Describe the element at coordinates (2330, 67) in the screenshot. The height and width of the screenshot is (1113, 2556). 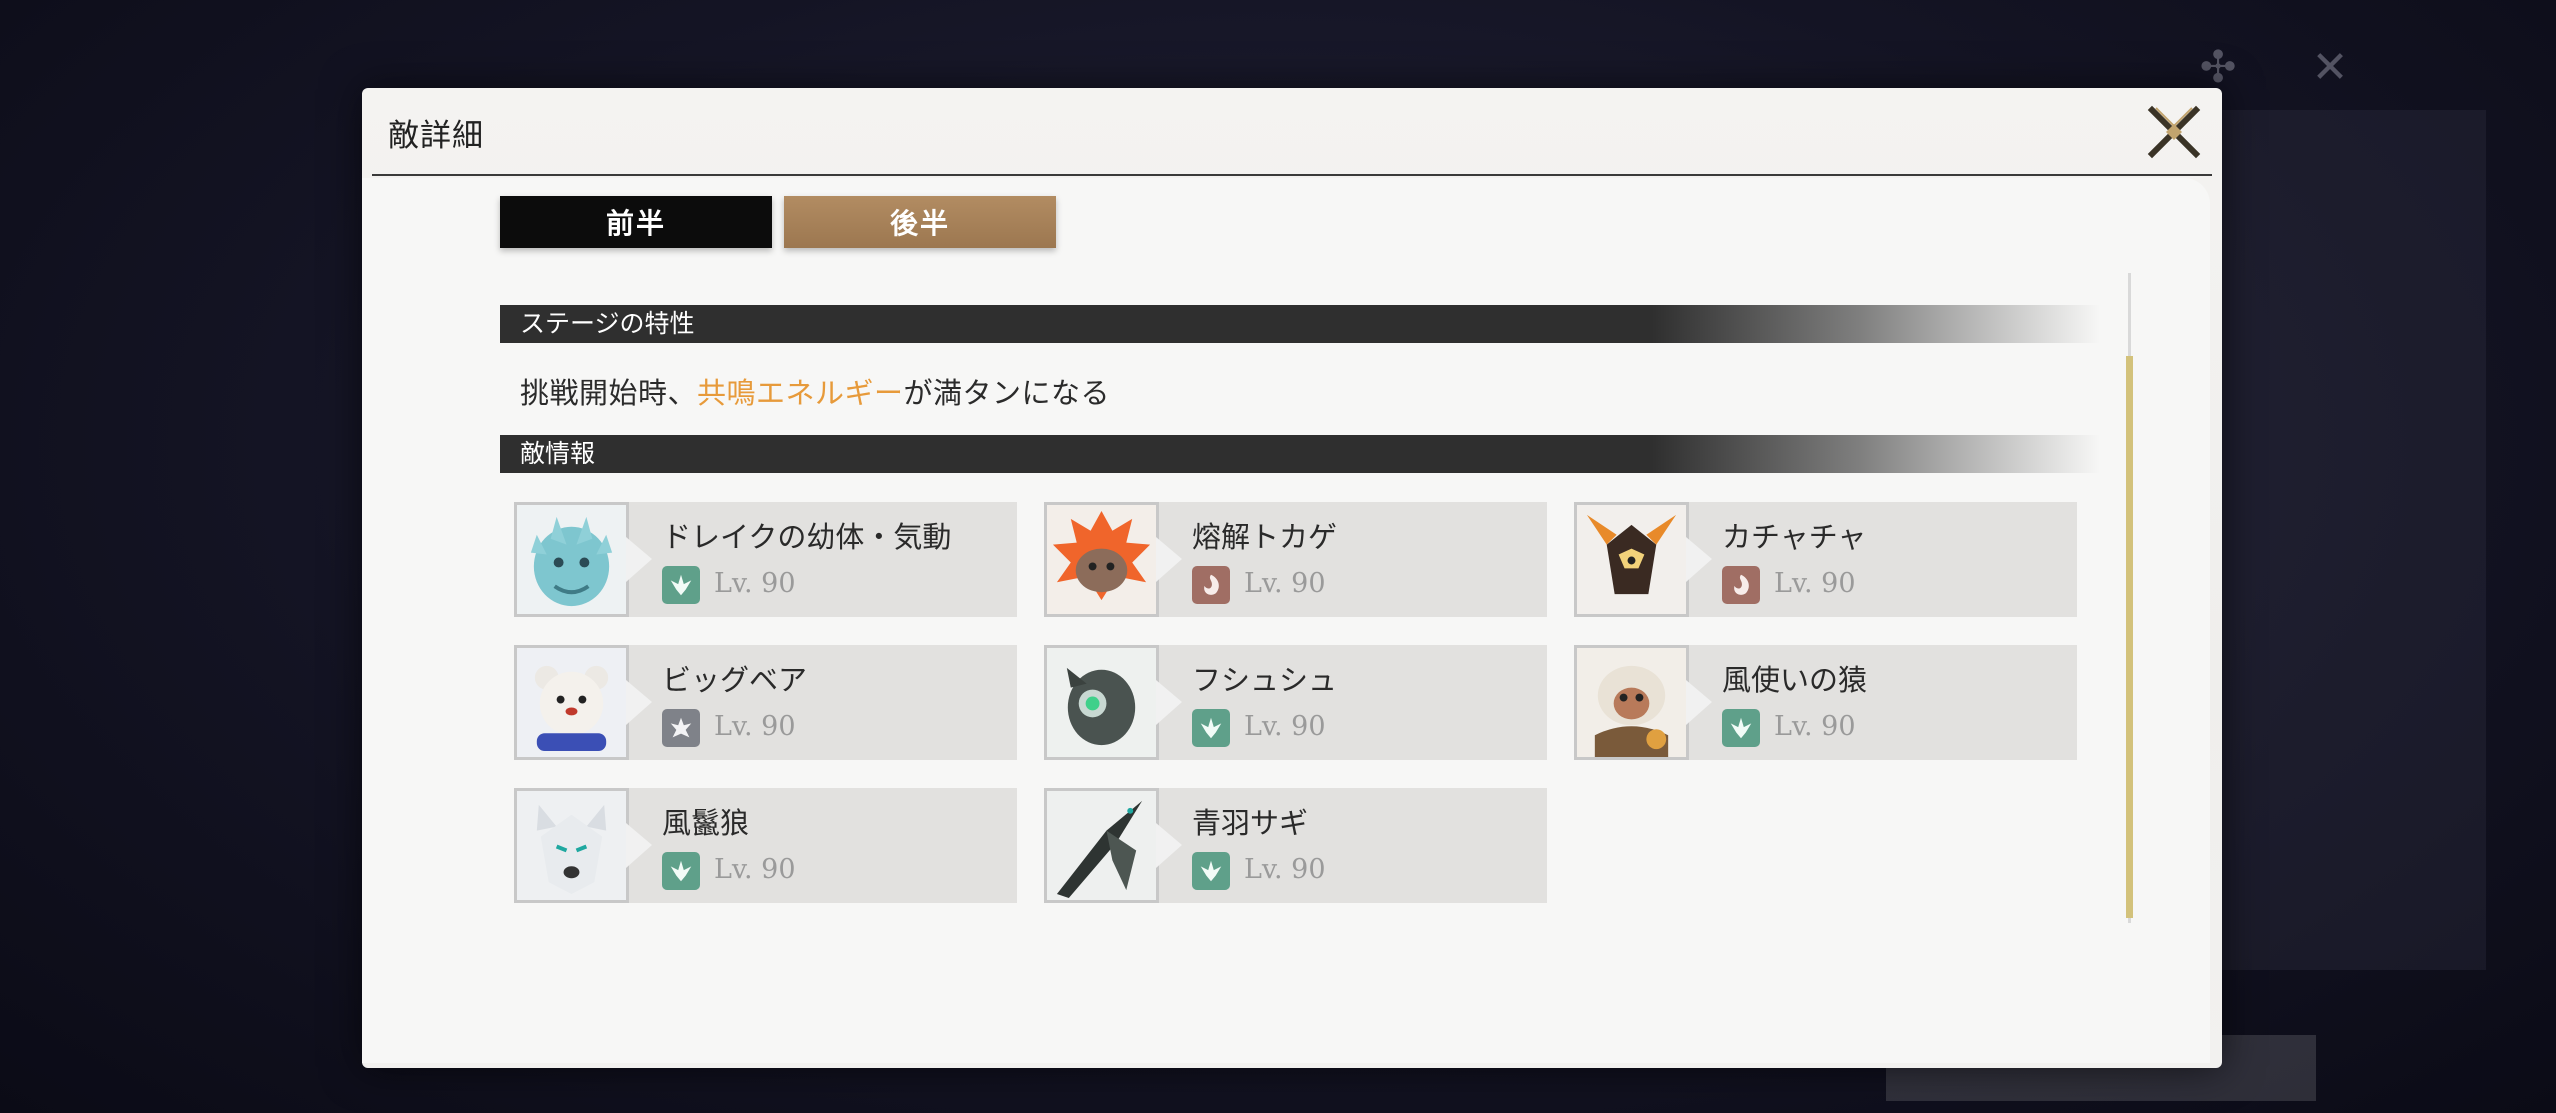
I see `close-icon: ✕` at that location.